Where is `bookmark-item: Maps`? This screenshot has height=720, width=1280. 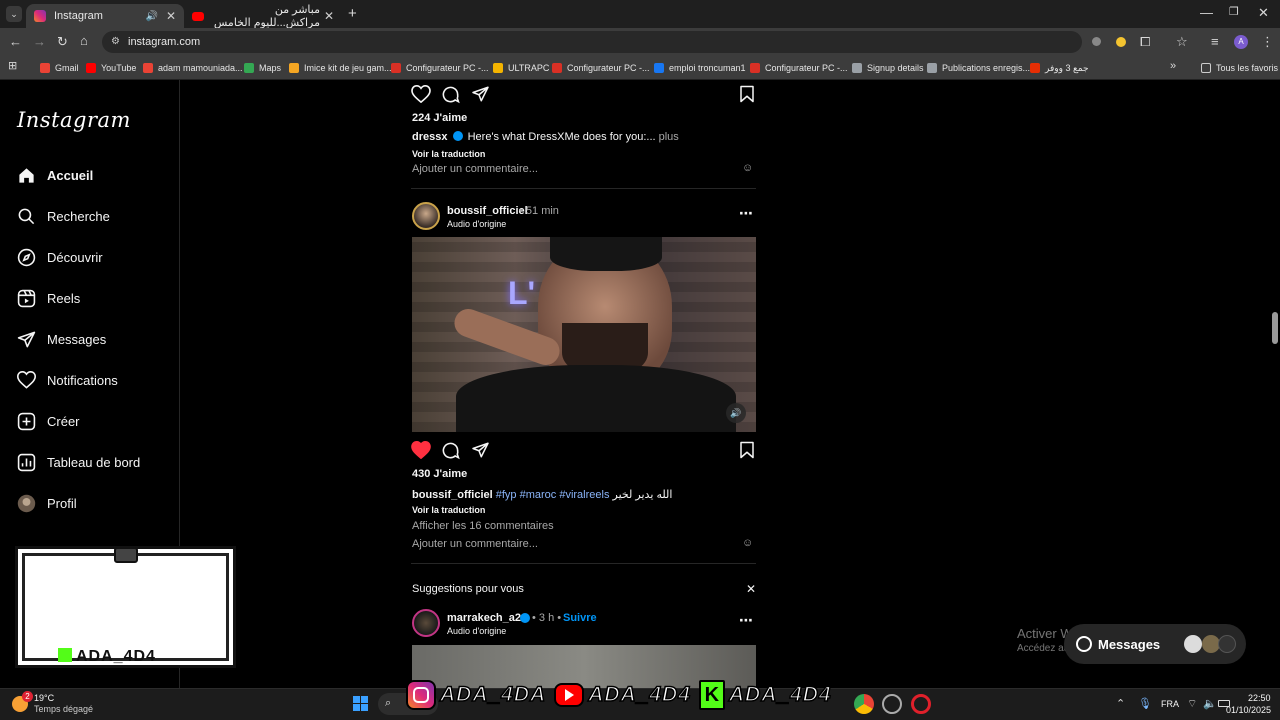 bookmark-item: Maps is located at coordinates (262, 68).